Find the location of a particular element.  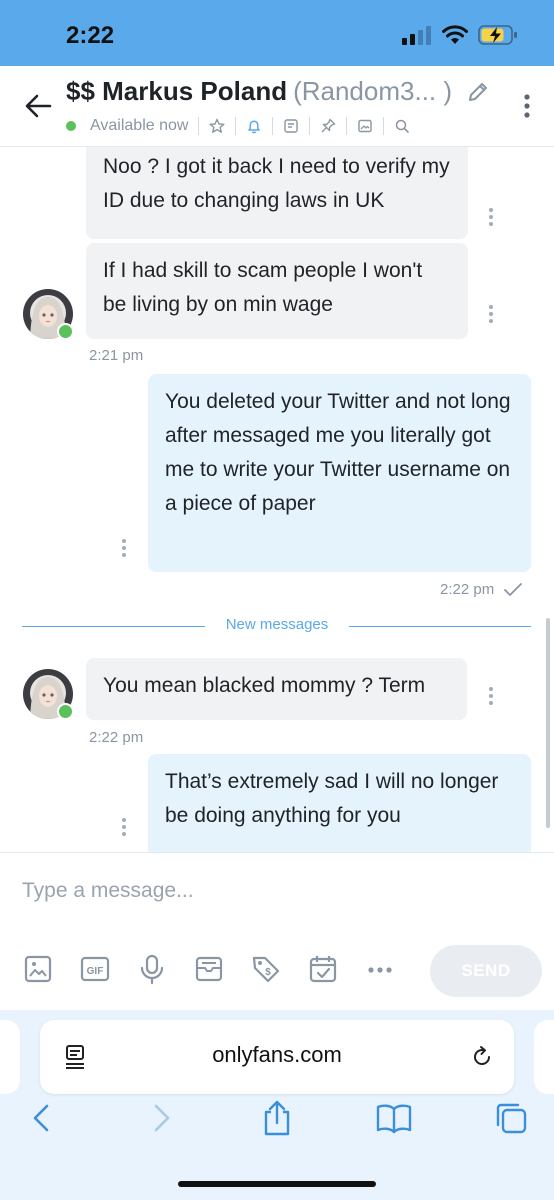

bell-icon is located at coordinates (248, 126).